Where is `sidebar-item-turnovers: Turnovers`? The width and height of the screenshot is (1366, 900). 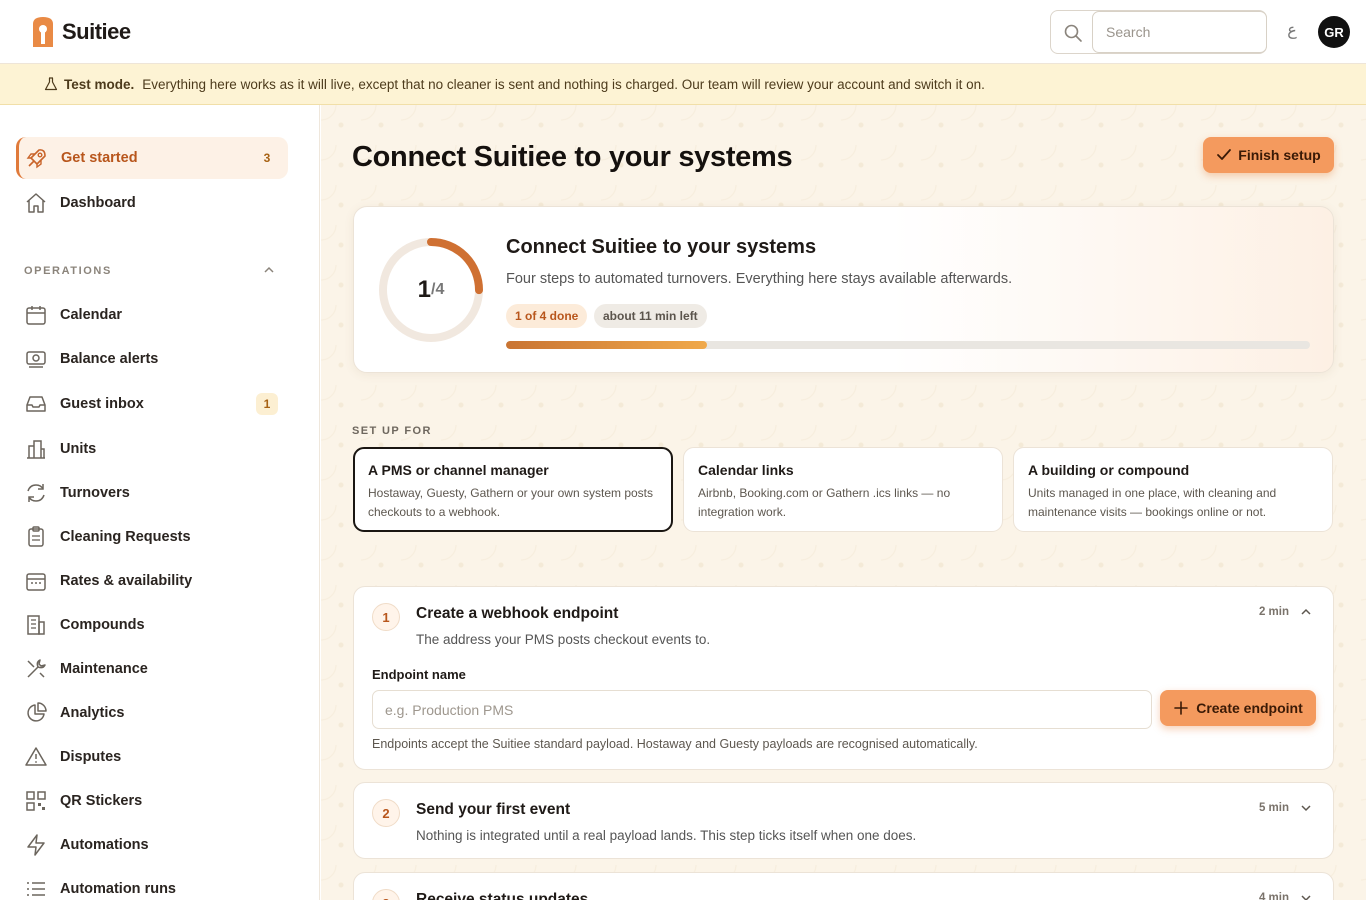
sidebar-item-turnovers: Turnovers is located at coordinates (152, 493).